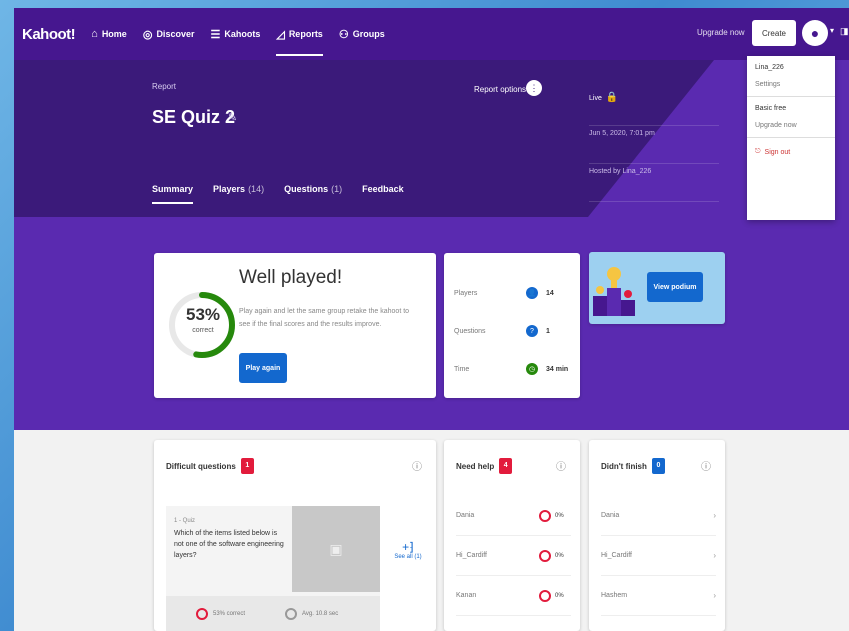 The width and height of the screenshot is (849, 631). I want to click on meta-host: Hosted by Lina_226, so click(654, 183).